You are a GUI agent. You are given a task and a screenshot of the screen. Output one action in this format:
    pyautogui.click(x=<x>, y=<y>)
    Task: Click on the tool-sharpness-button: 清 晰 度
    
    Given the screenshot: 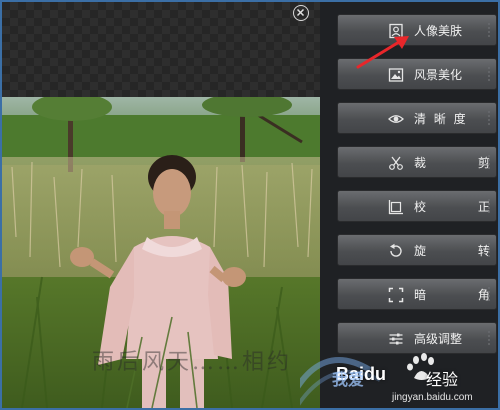 What is the action you would take?
    pyautogui.click(x=417, y=118)
    